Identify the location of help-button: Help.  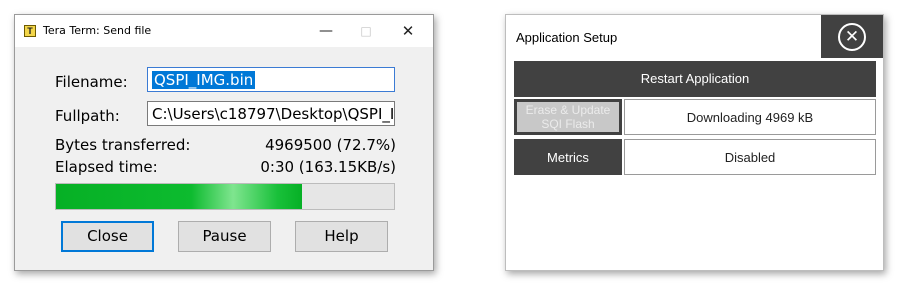
(341, 236).